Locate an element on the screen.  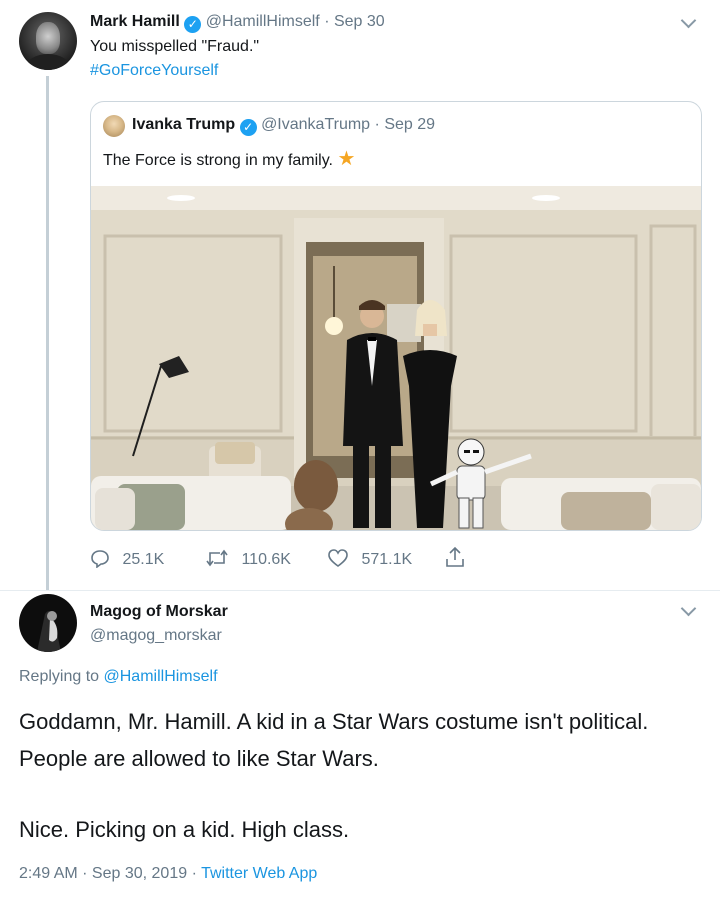
avatar-mark-hamill is located at coordinates (48, 41).